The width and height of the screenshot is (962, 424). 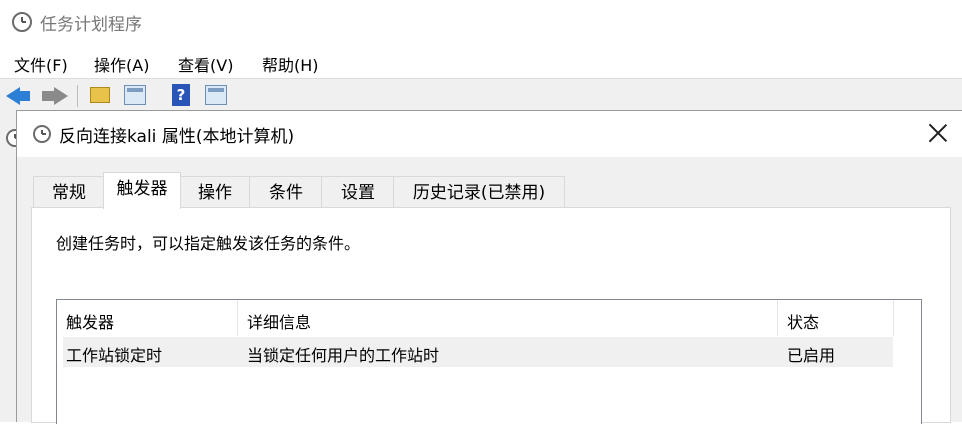 What do you see at coordinates (91, 25) in the screenshot?
I see `app-title: 任务计划程序` at bounding box center [91, 25].